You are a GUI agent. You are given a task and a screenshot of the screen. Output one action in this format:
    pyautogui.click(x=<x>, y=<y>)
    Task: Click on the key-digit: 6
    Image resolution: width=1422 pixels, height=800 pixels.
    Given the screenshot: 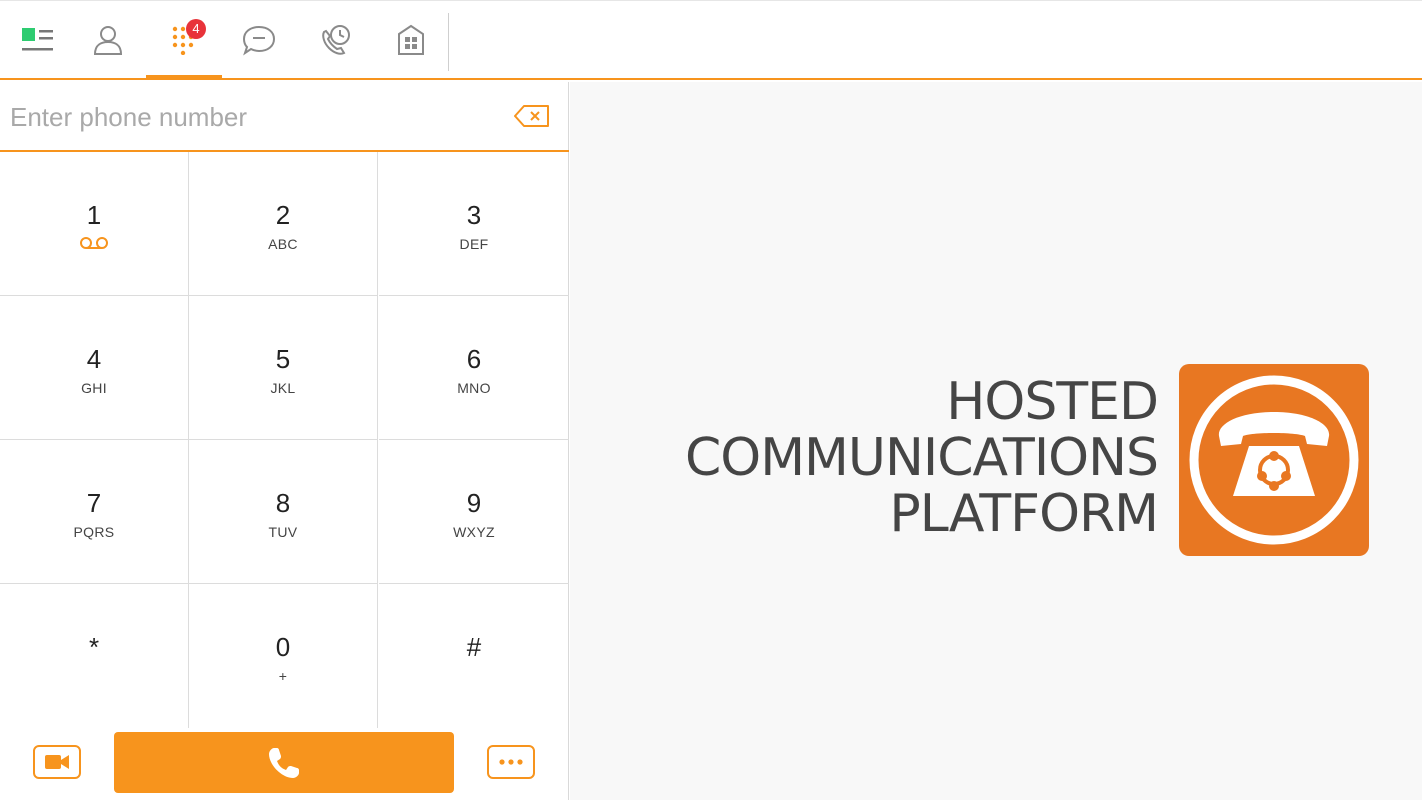 What is the action you would take?
    pyautogui.click(x=474, y=359)
    